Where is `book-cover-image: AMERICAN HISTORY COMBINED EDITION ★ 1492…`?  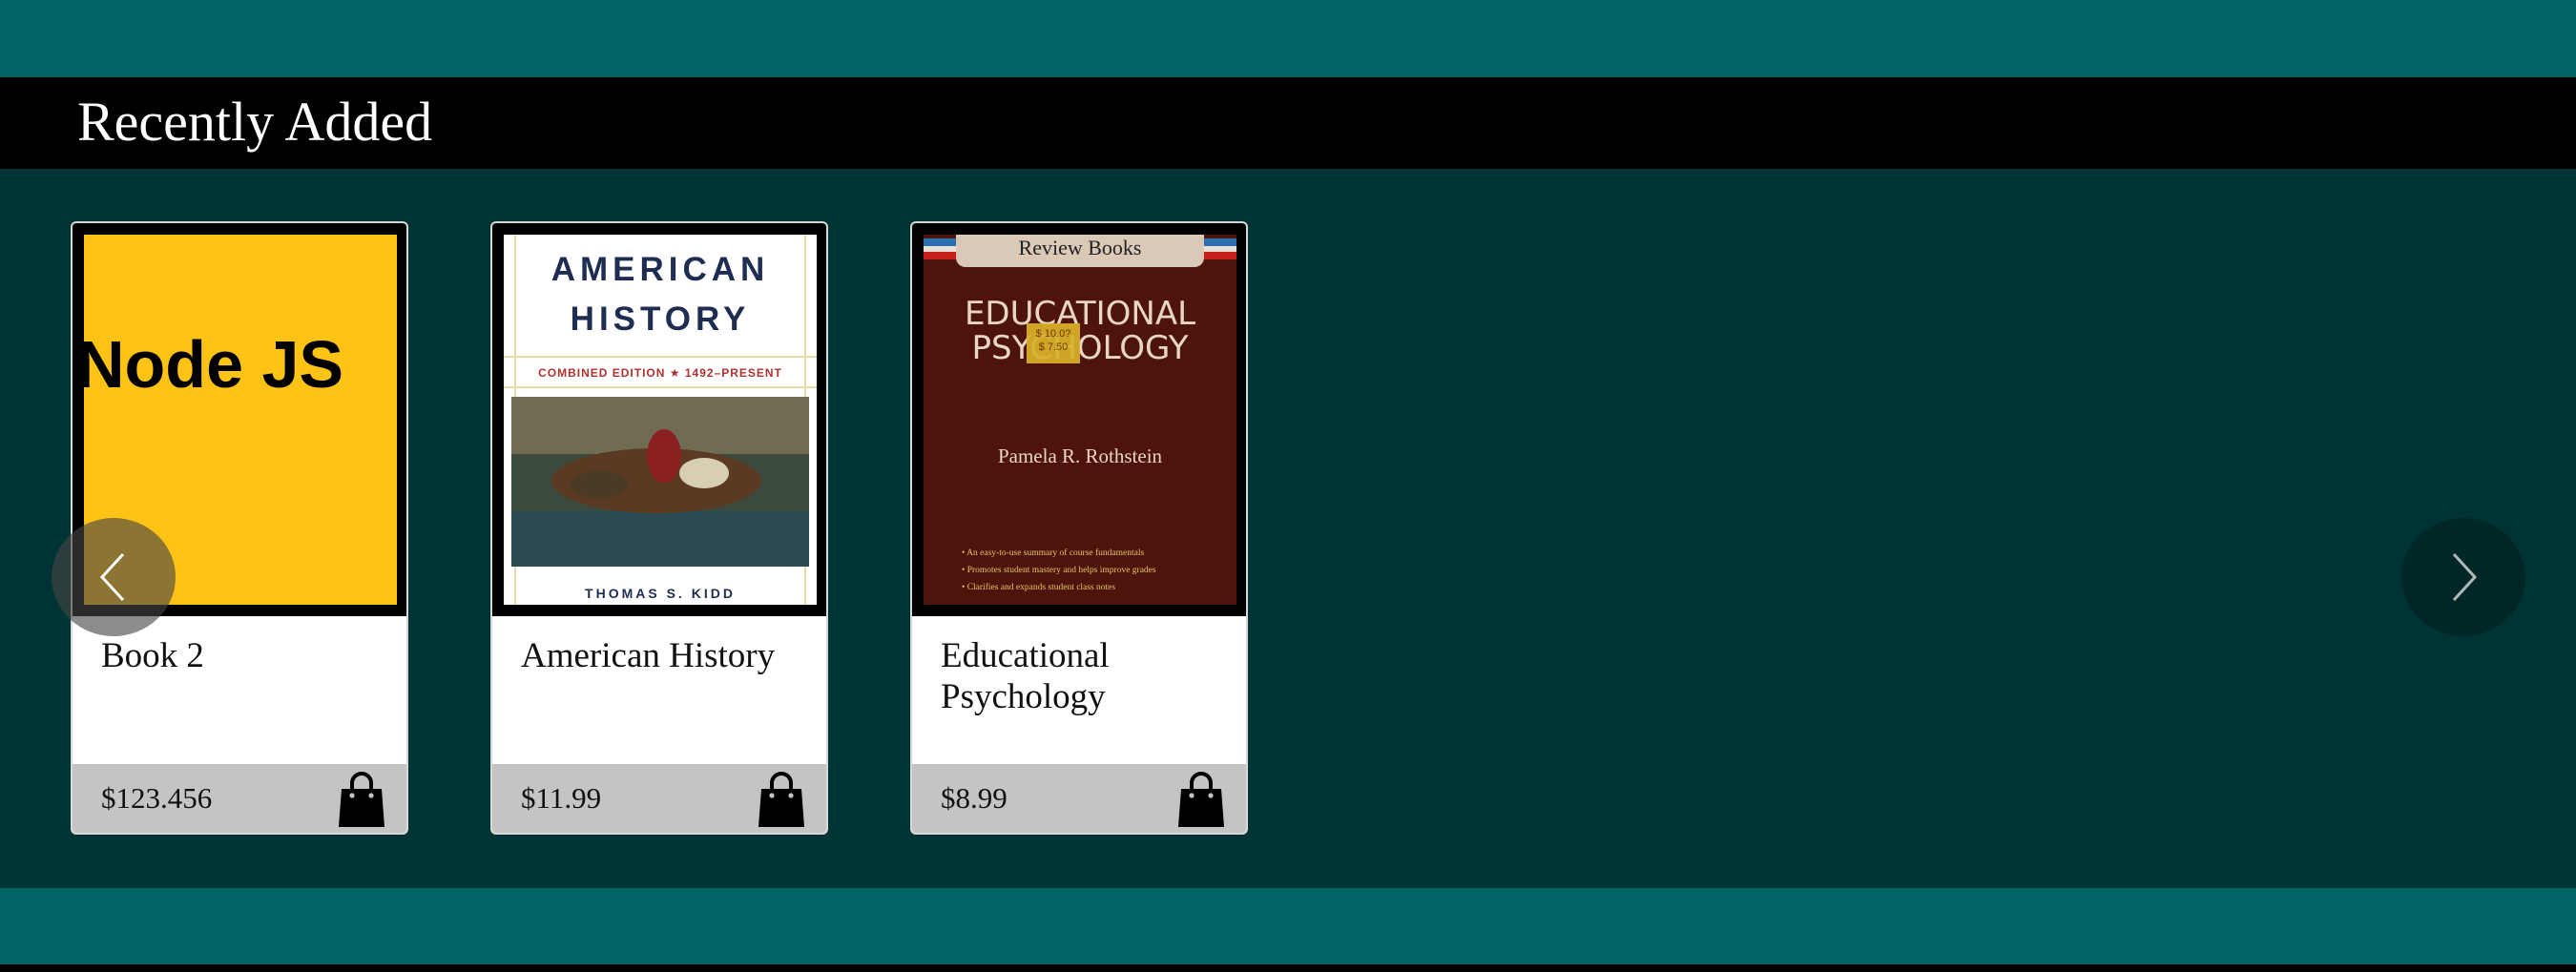
book-cover-image: AMERICAN HISTORY COMBINED EDITION ★ 1492… is located at coordinates (660, 420).